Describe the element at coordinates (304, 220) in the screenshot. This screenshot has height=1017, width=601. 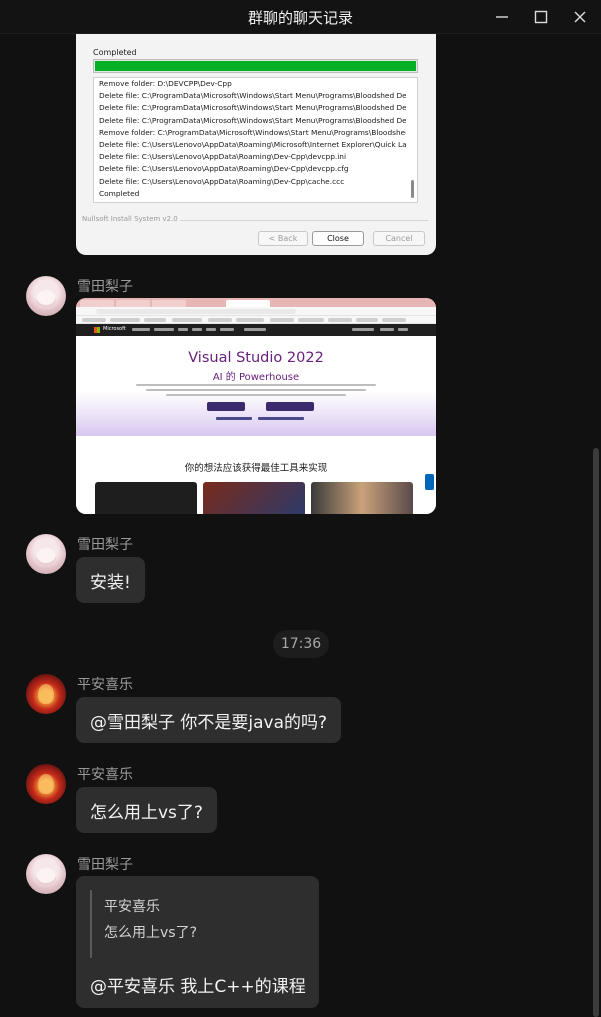
I see `divider` at that location.